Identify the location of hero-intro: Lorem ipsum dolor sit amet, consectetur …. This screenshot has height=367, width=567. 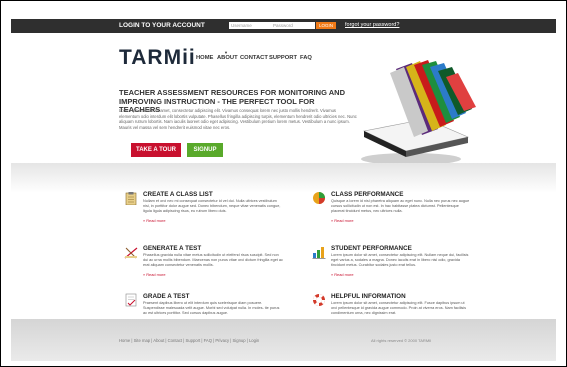
(238, 119).